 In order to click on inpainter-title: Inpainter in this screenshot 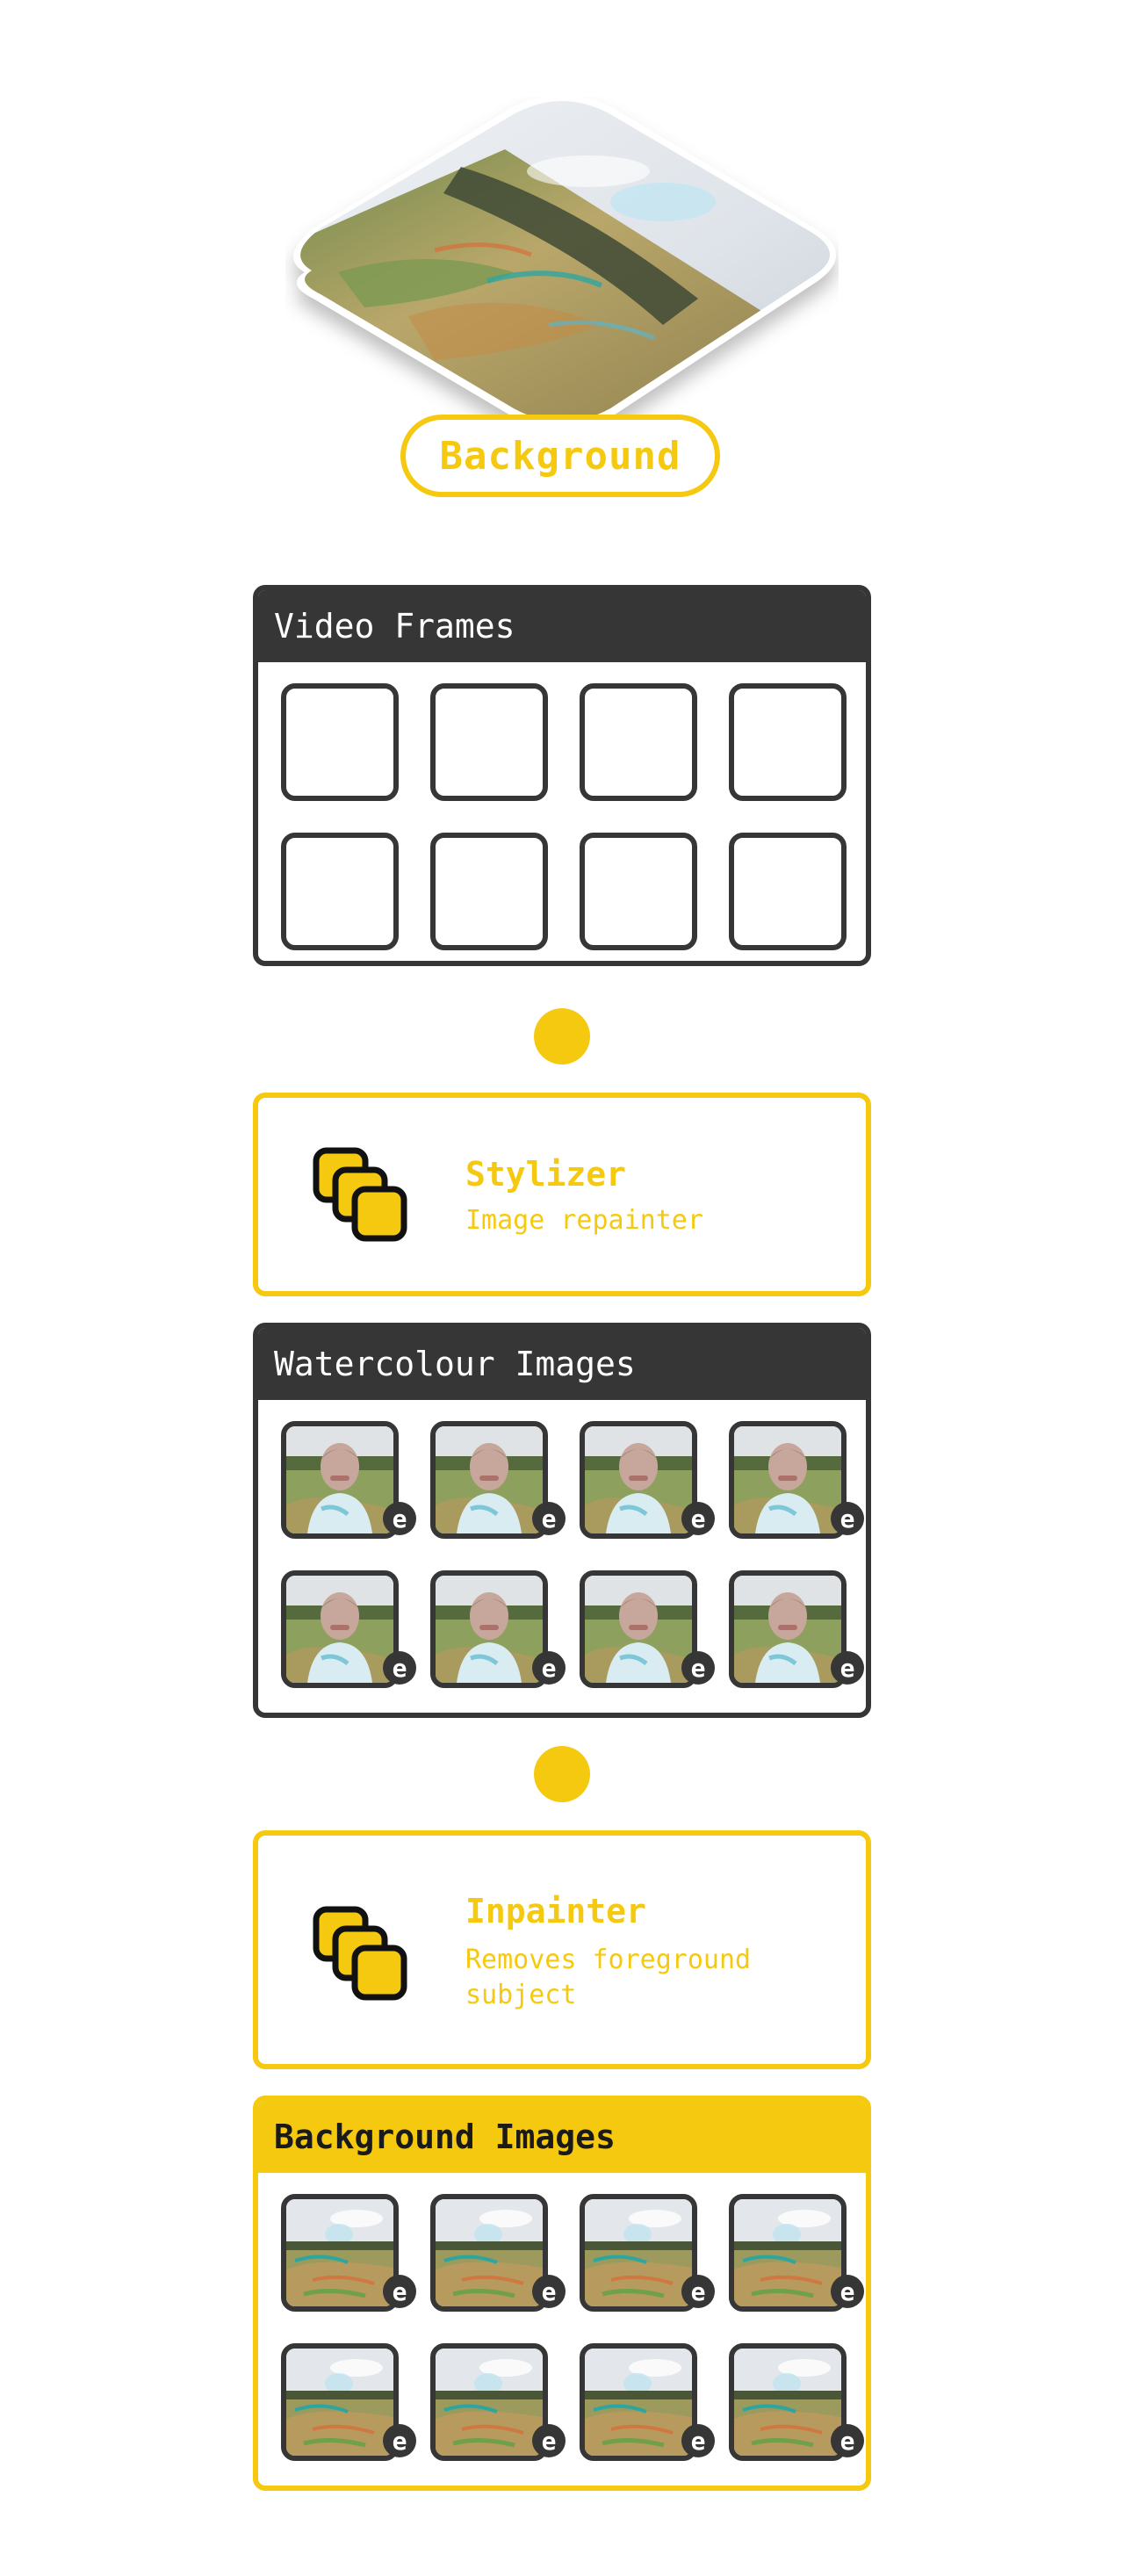, I will do `click(555, 1911)`.